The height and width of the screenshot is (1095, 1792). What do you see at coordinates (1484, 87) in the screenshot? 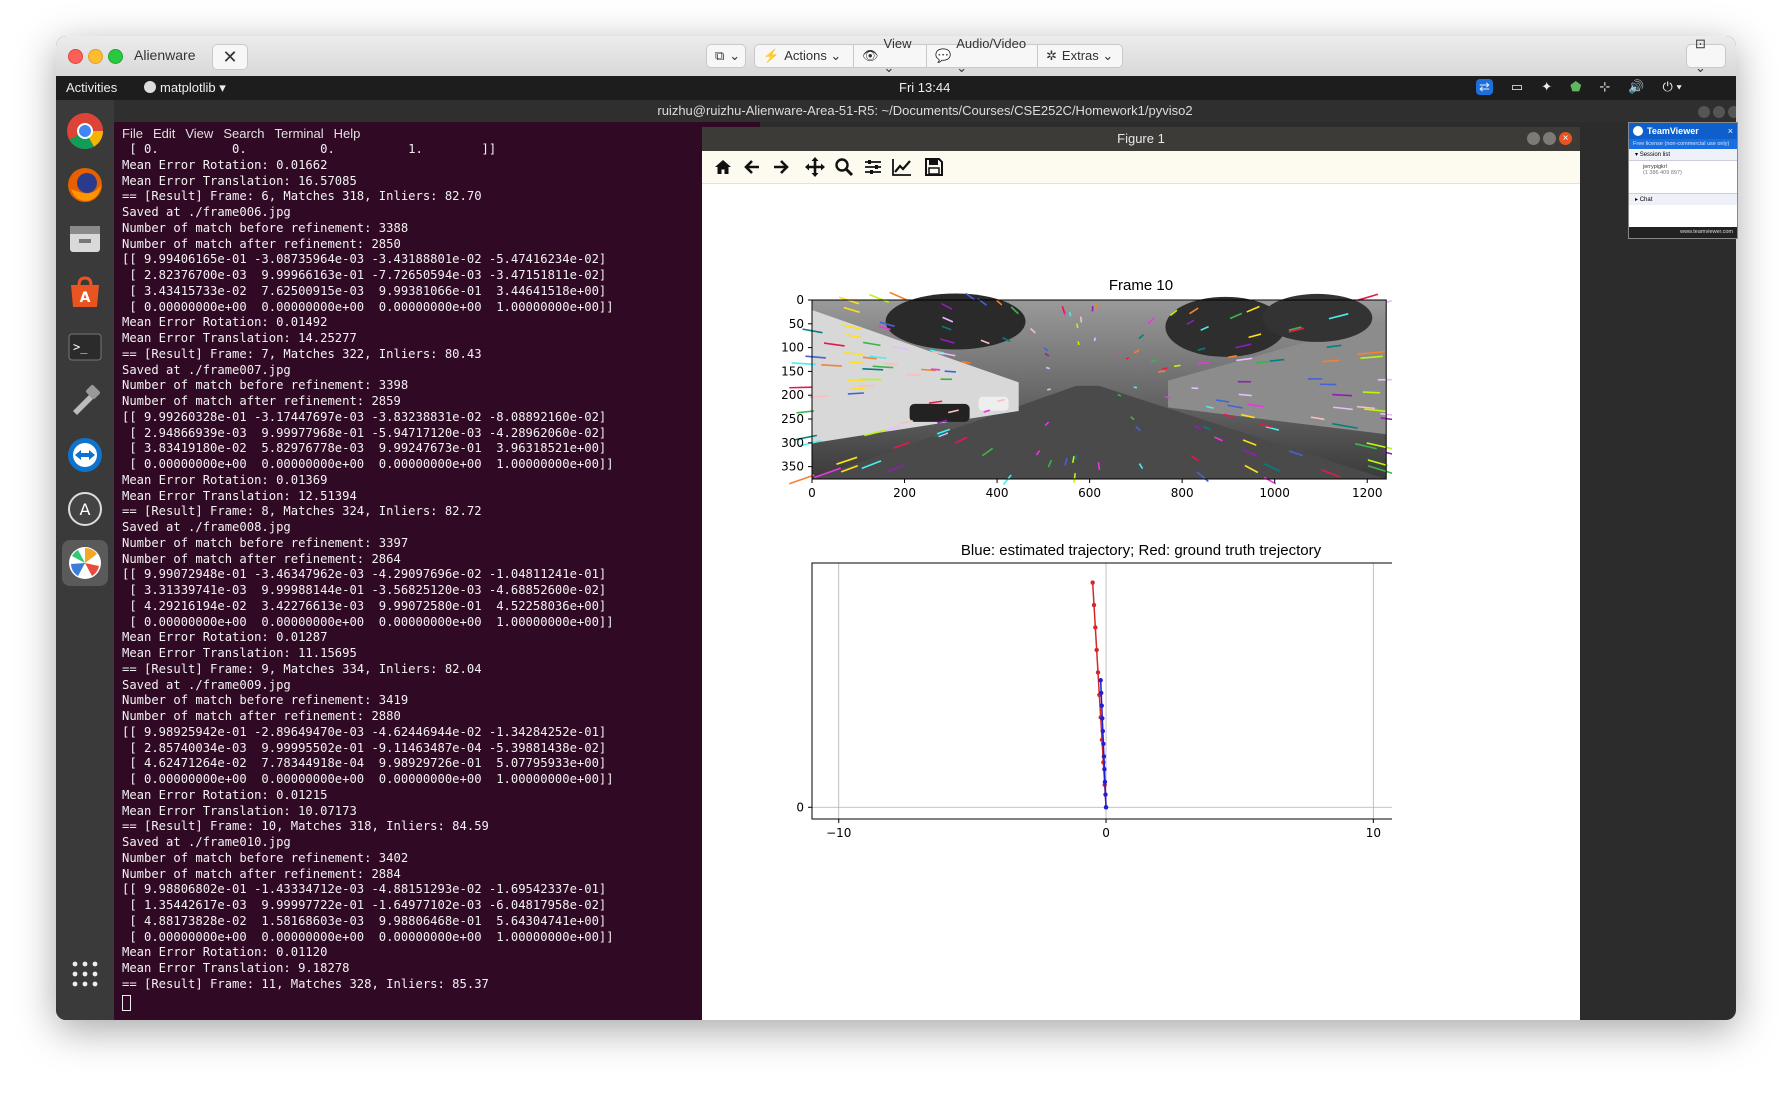
I see `teamviewer-tray-icon: ⇄` at bounding box center [1484, 87].